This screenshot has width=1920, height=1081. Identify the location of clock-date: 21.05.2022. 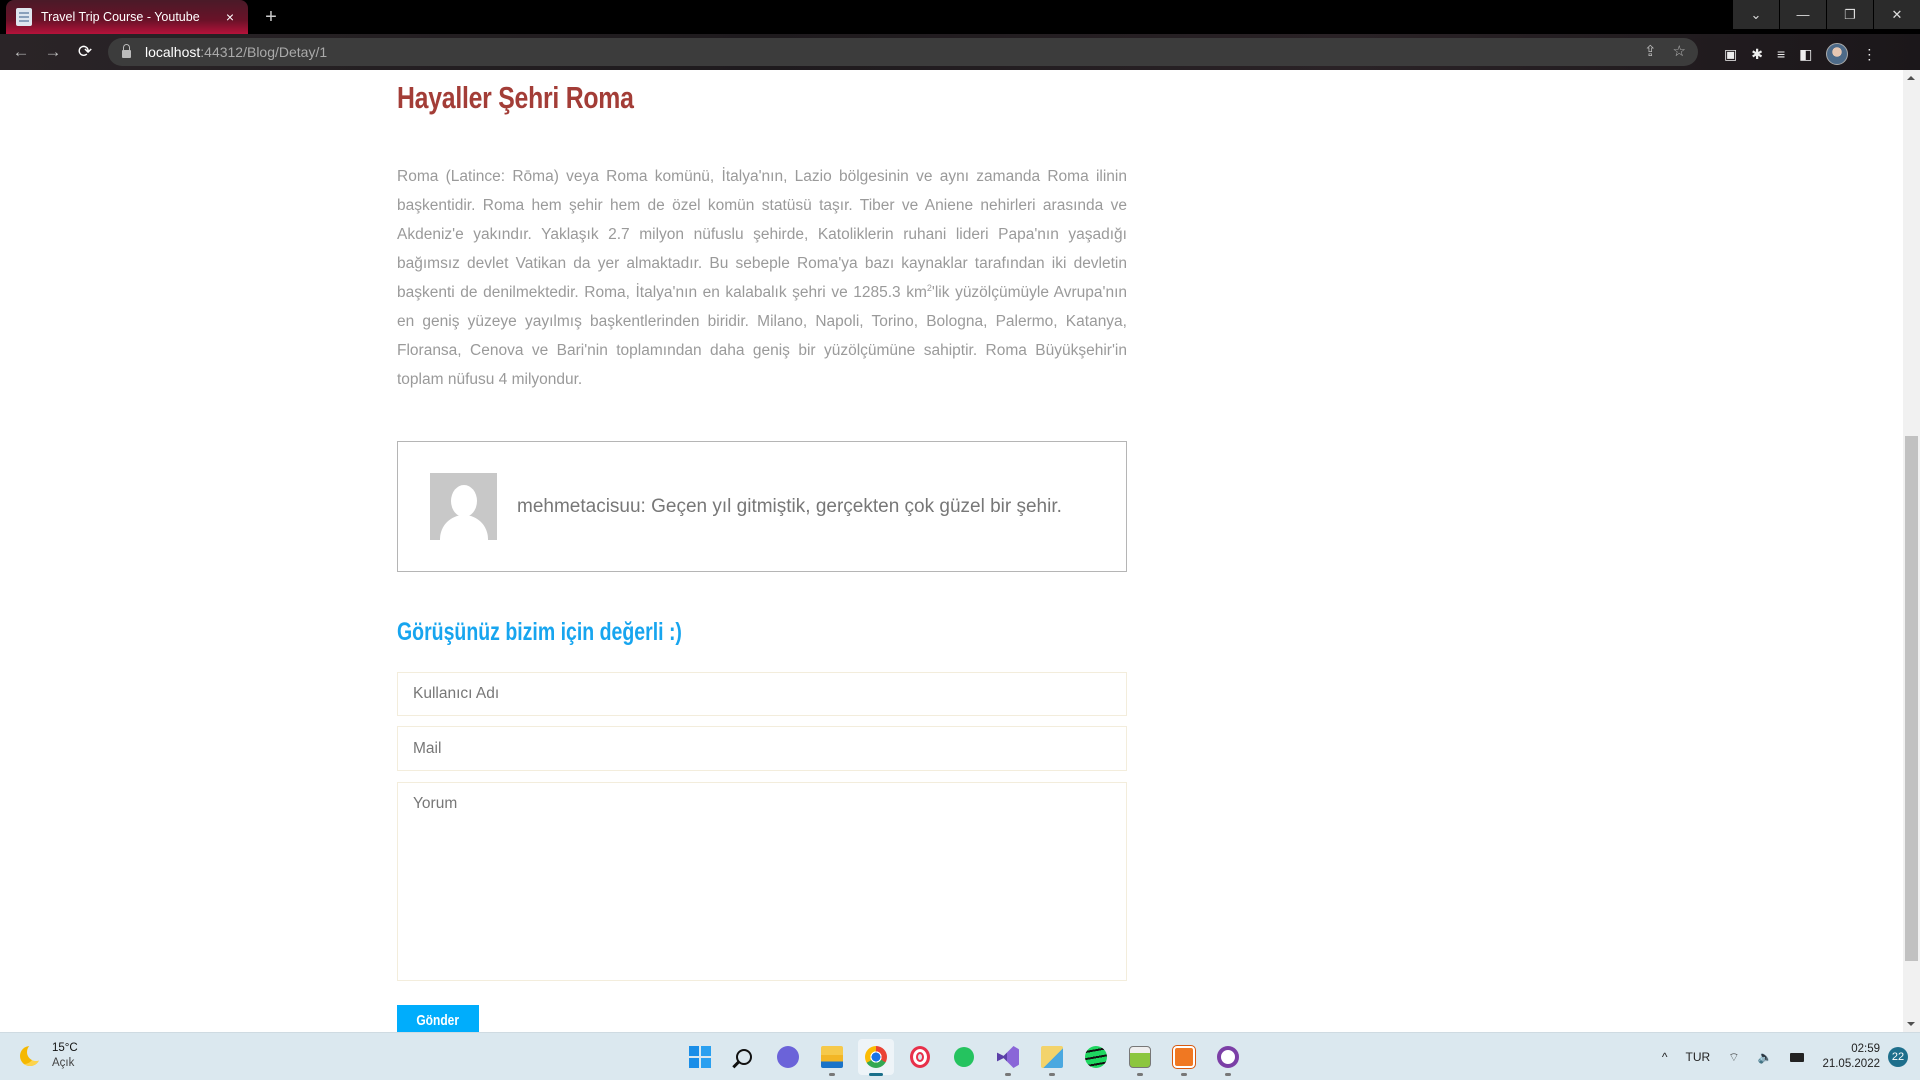
(1851, 1064).